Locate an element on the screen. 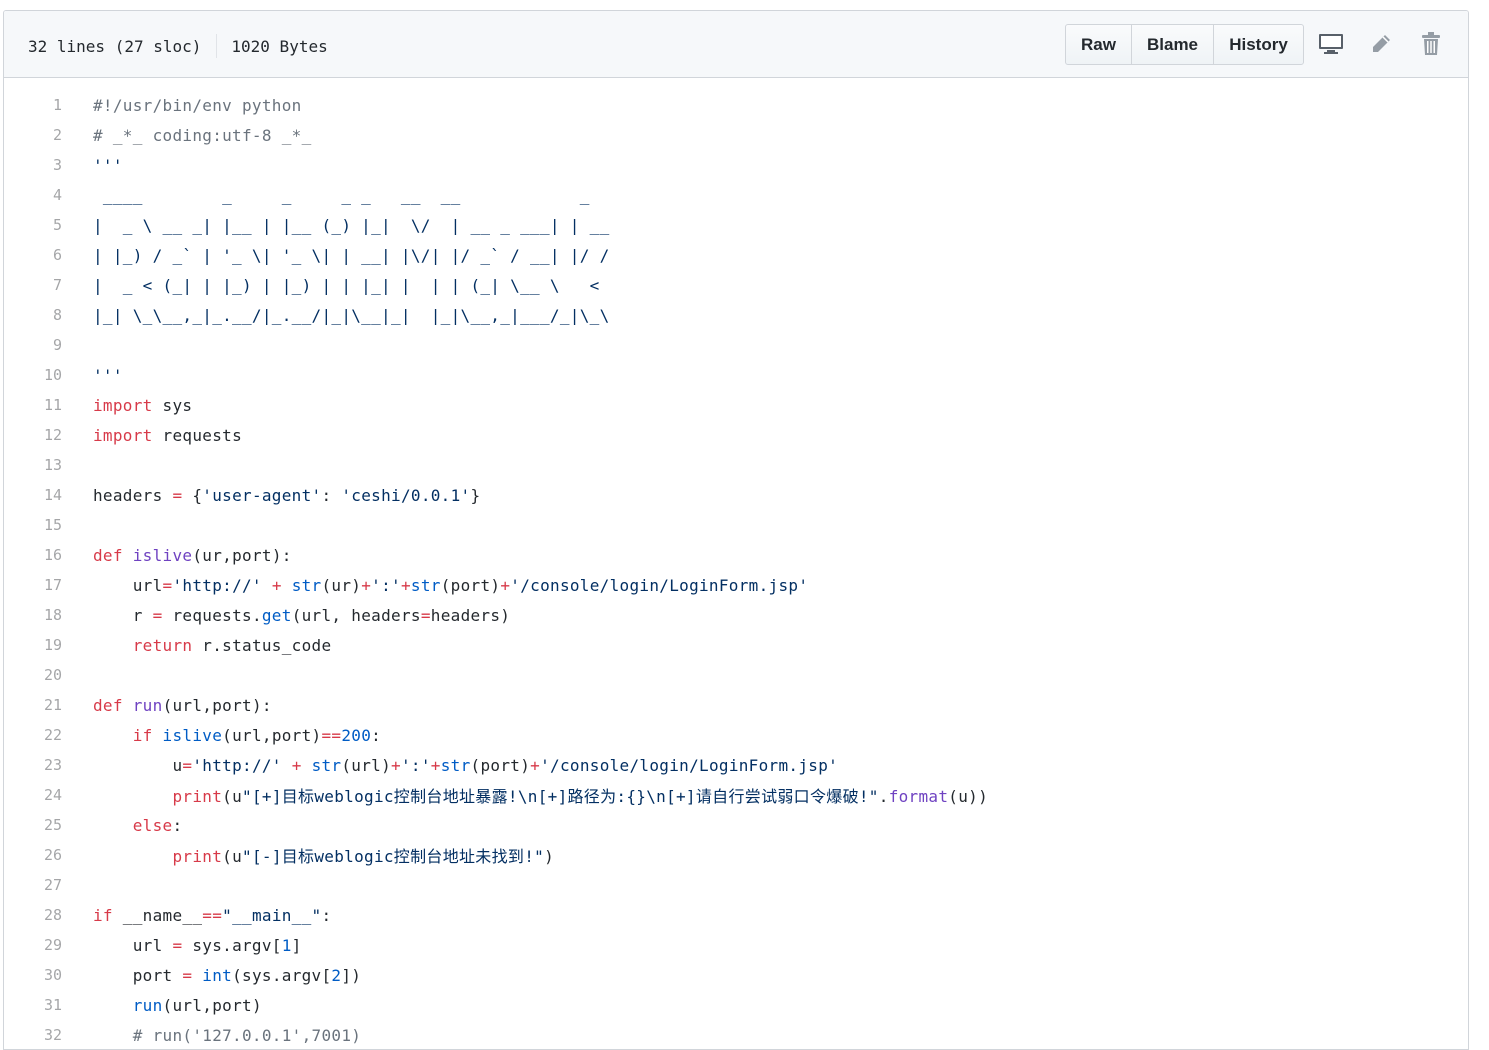 Image resolution: width=1489 pixels, height=1050 pixels. code-token: 1 is located at coordinates (286, 945).